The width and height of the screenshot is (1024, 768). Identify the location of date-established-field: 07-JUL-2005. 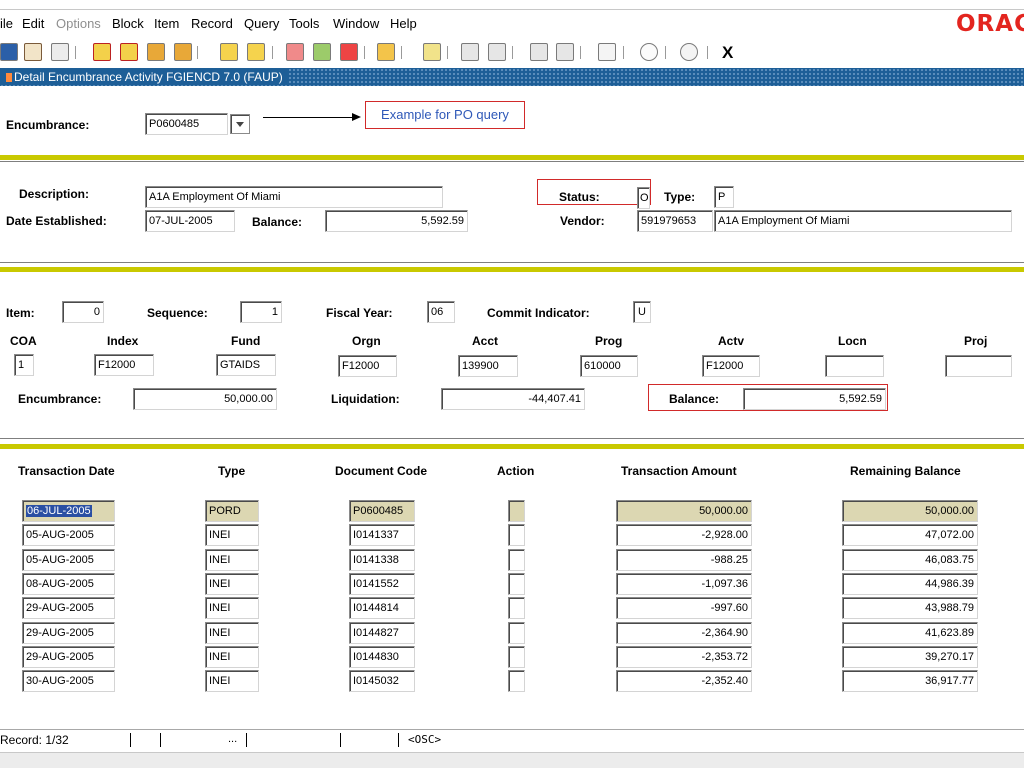
(190, 221).